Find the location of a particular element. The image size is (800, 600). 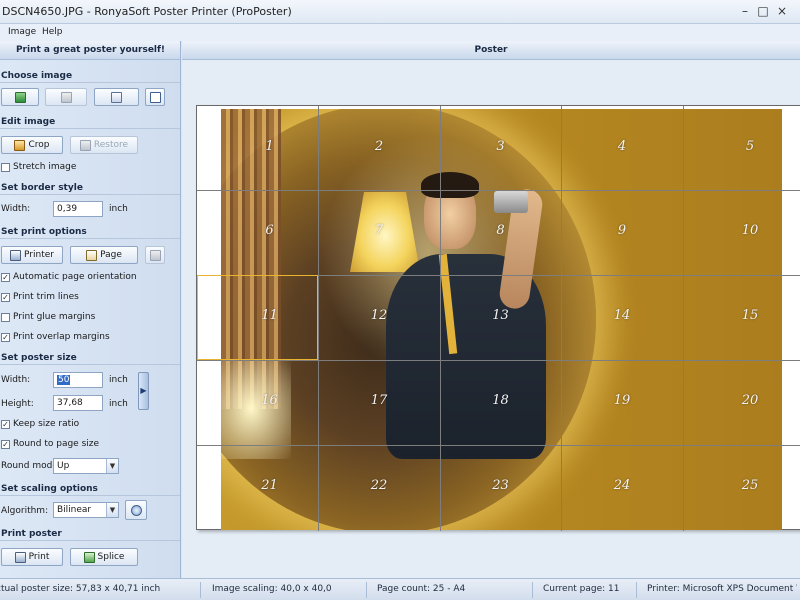

menu-help: Help is located at coordinates (52, 32).